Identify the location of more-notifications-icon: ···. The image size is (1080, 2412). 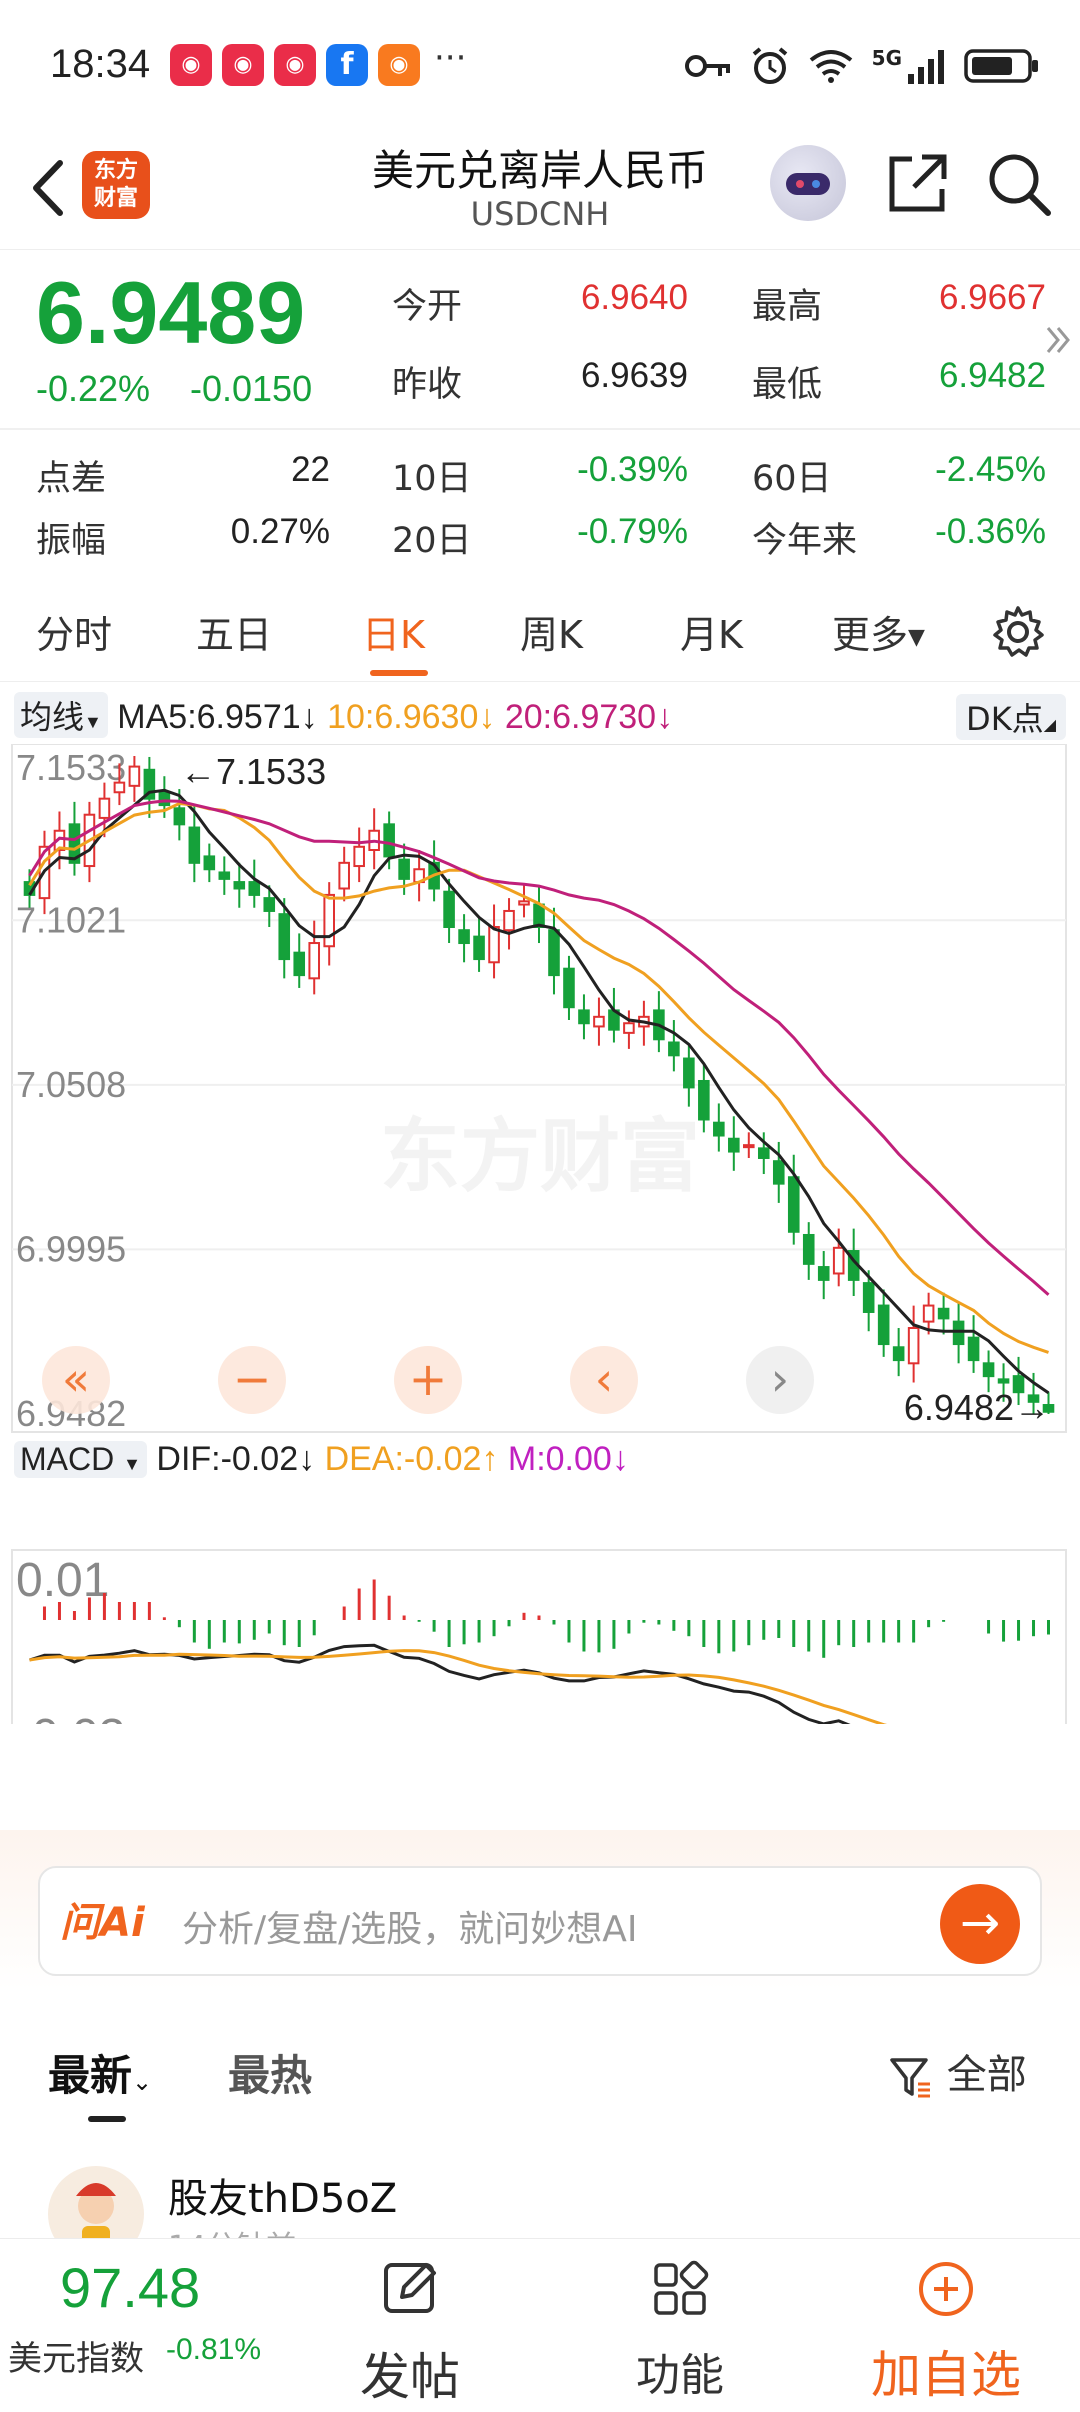
(450, 58).